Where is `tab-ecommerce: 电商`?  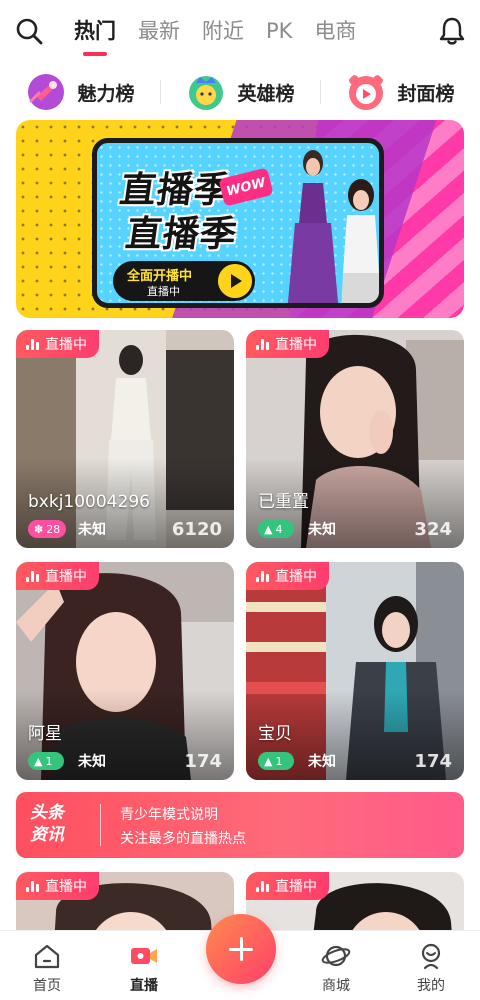 tab-ecommerce: 电商 is located at coordinates (335, 31).